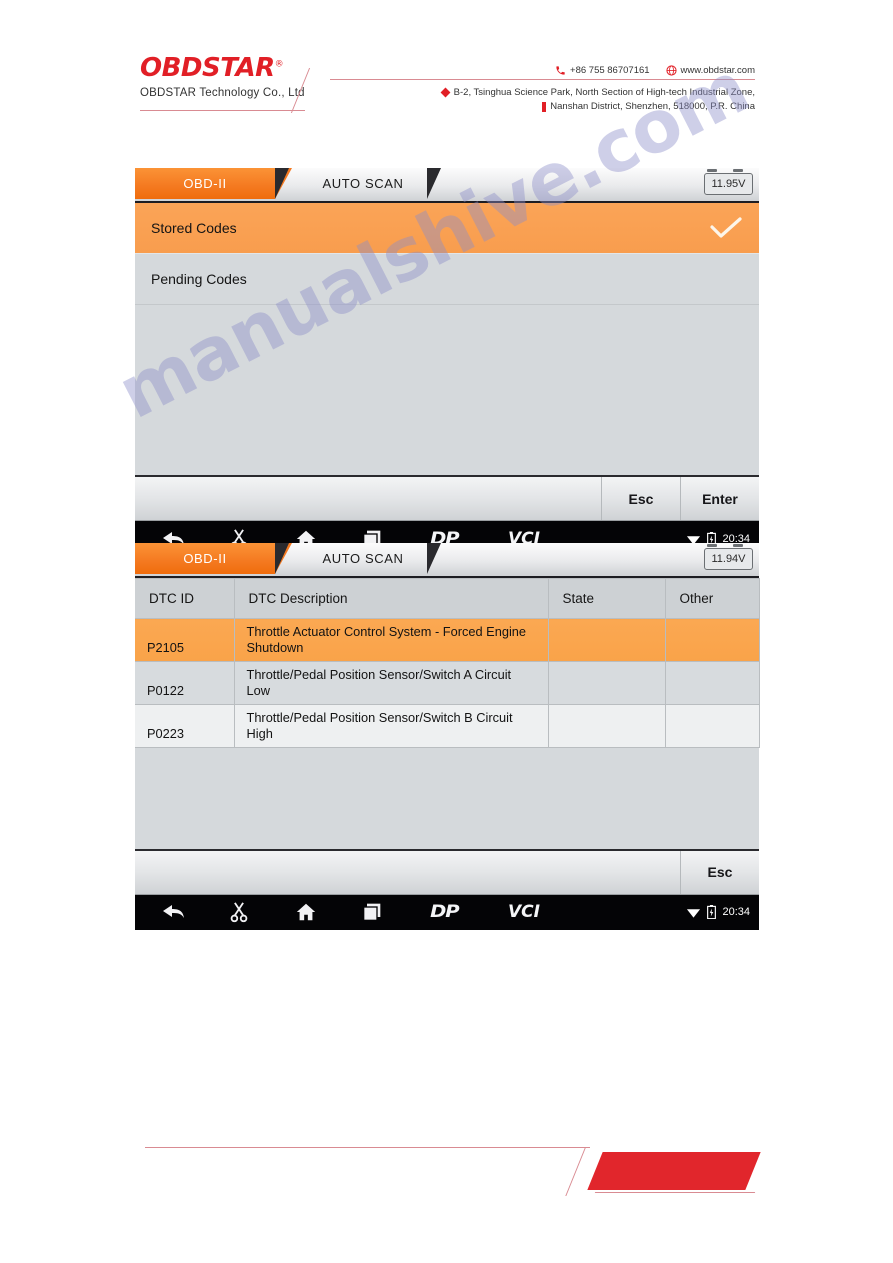 The width and height of the screenshot is (893, 1263). What do you see at coordinates (728, 559) in the screenshot?
I see `voltage-indicator-2: 11.94V` at bounding box center [728, 559].